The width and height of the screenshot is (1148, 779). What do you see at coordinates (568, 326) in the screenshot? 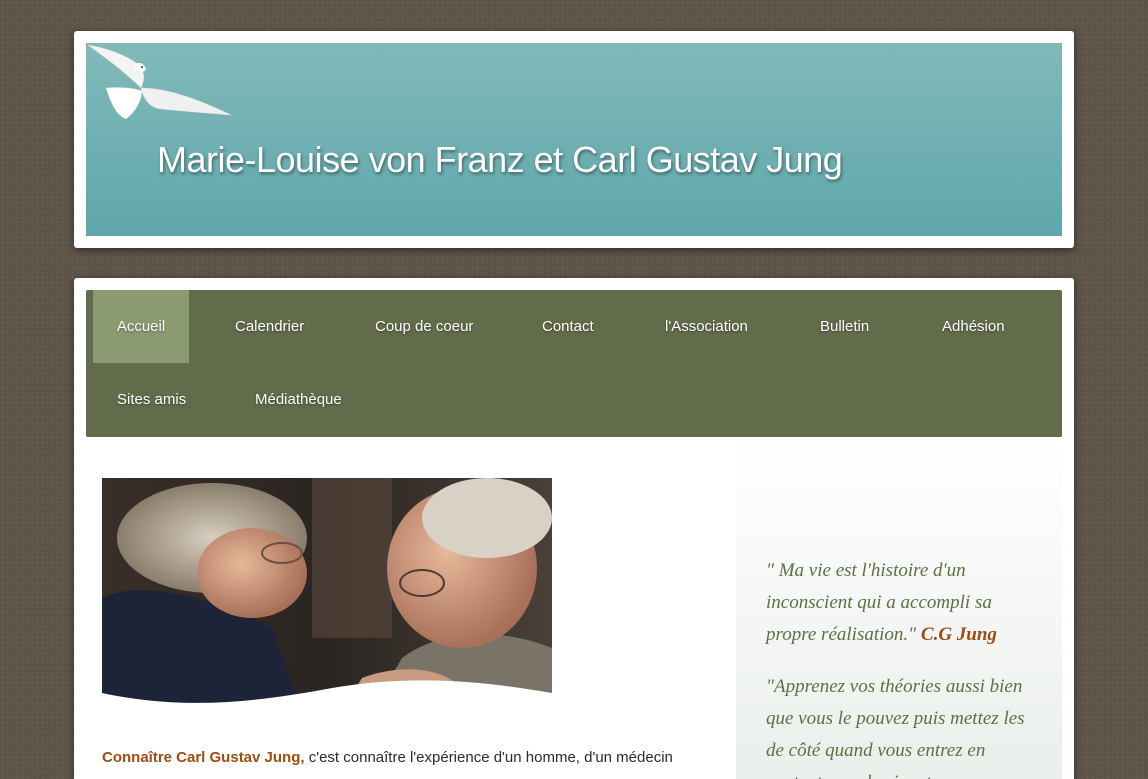
I see `nav-item-contact: Contact` at bounding box center [568, 326].